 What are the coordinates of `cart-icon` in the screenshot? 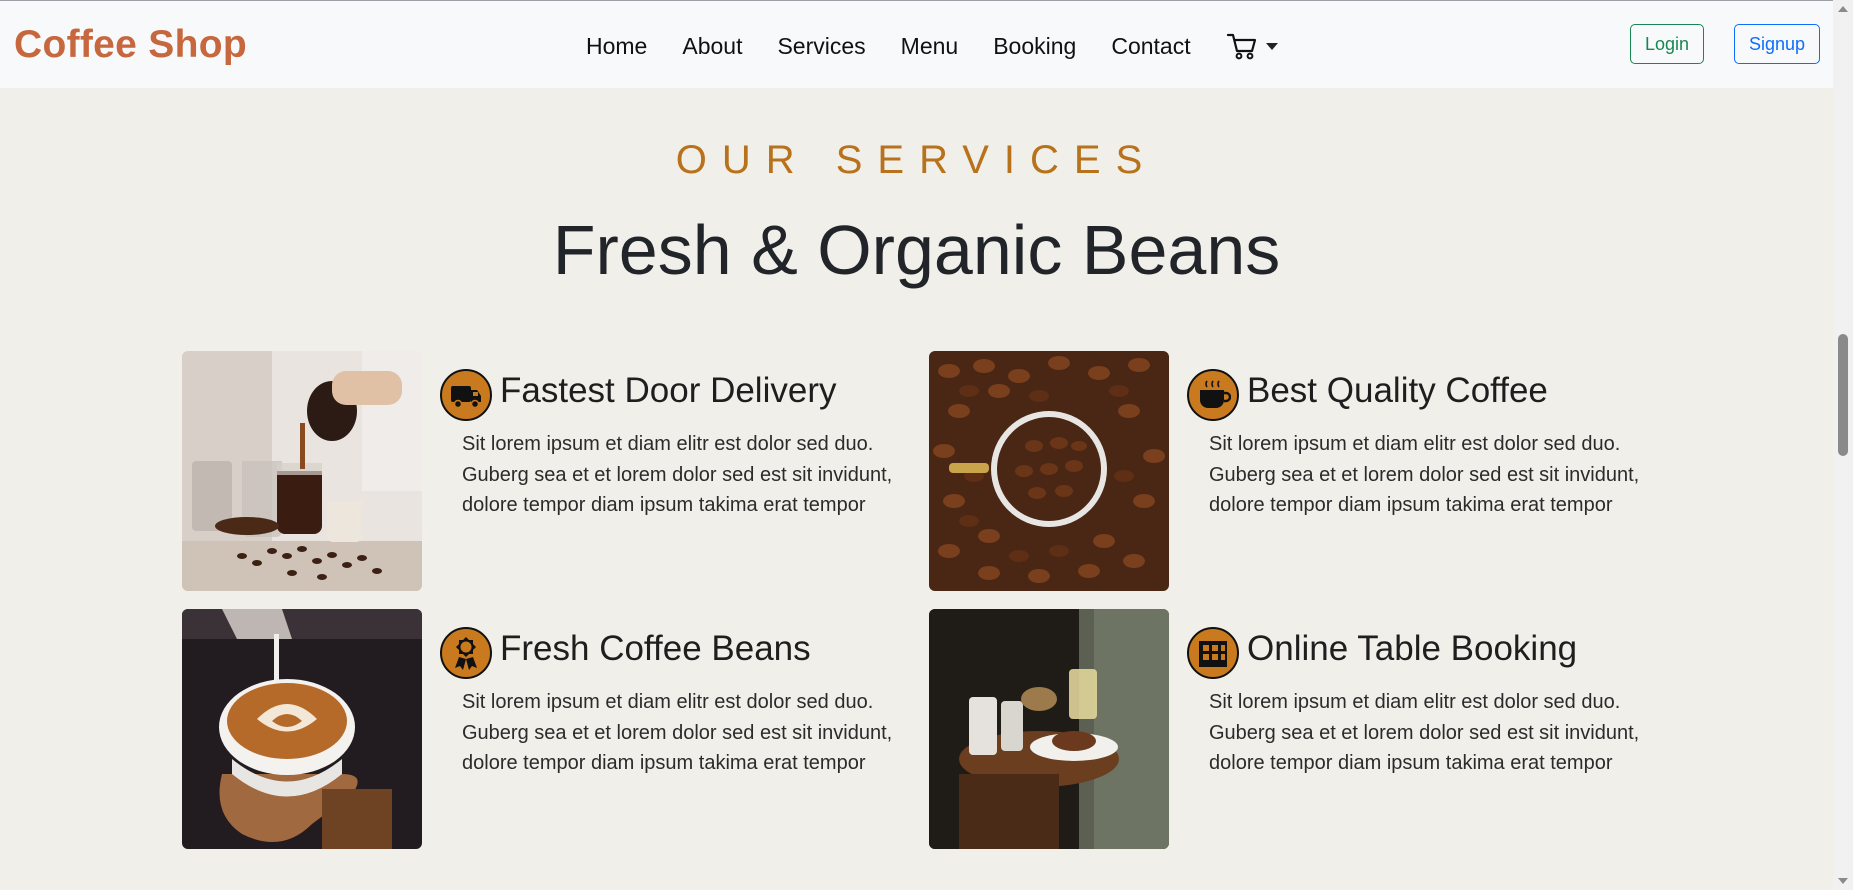 It's located at (1241, 46).